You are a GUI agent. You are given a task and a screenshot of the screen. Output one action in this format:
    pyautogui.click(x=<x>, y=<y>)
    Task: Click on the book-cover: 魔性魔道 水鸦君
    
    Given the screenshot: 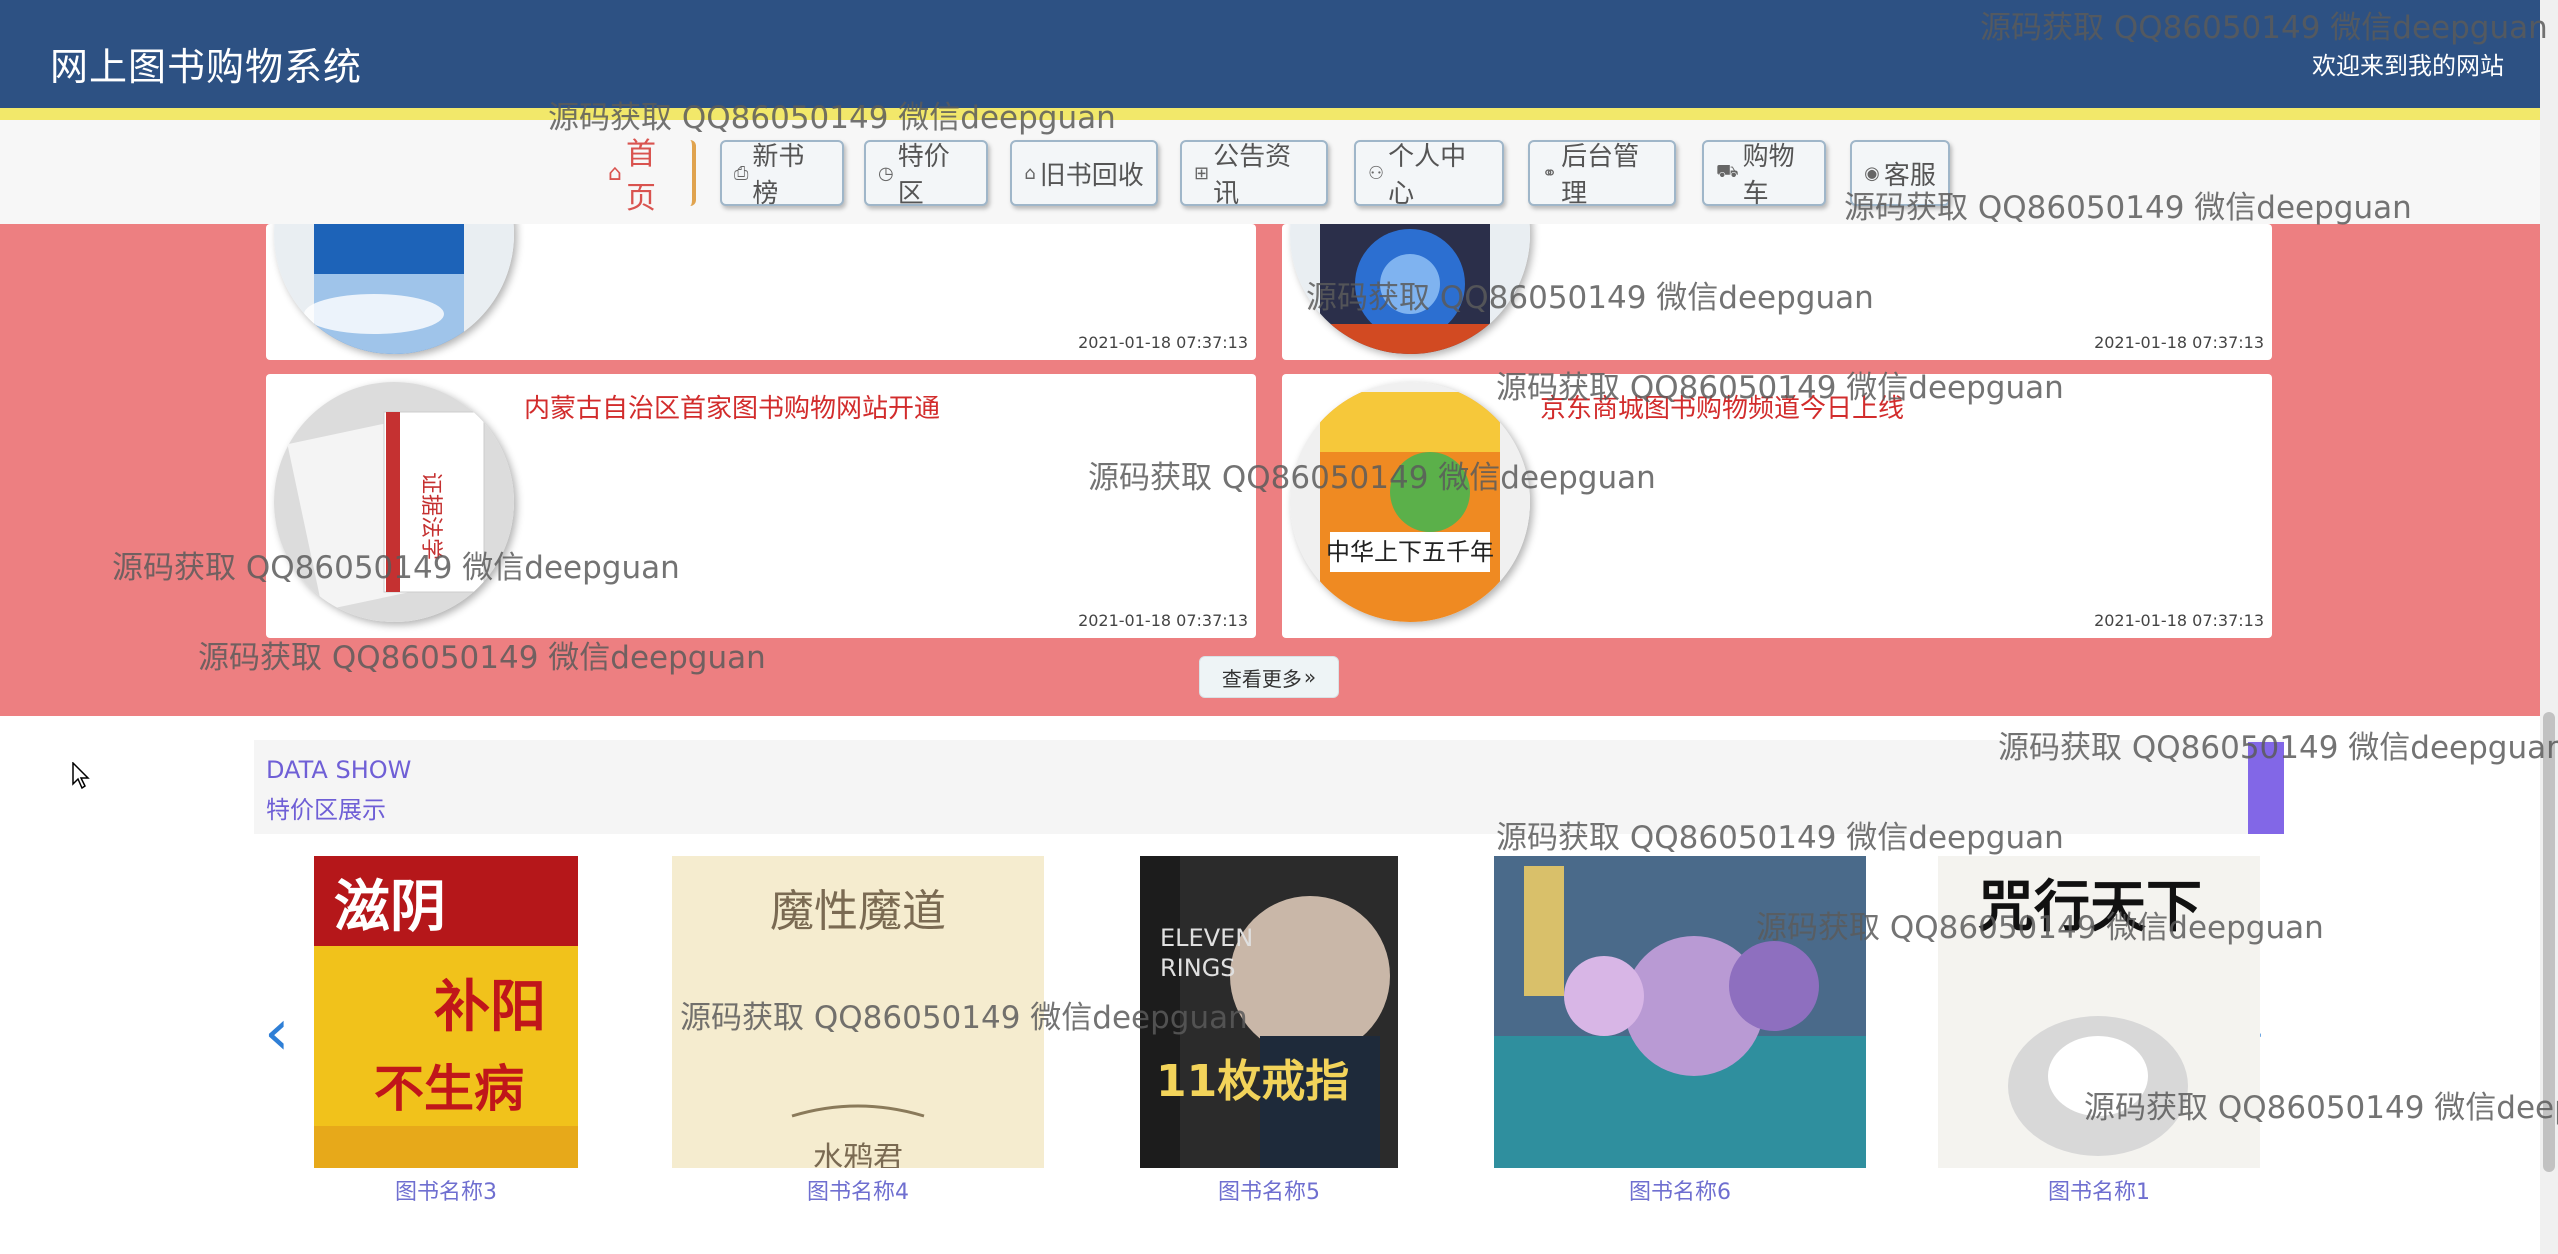 What is the action you would take?
    pyautogui.click(x=858, y=1012)
    